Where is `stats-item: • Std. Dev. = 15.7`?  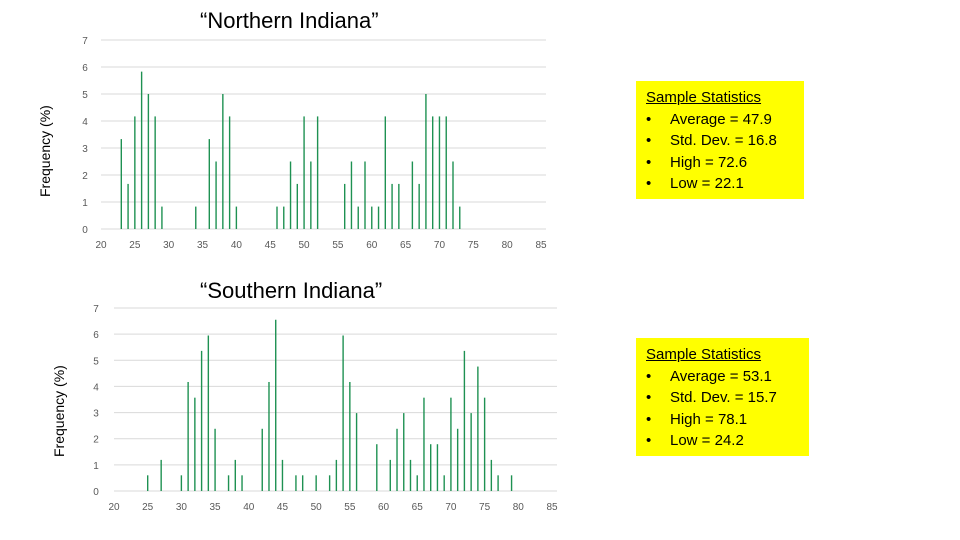 stats-item: • Std. Dev. = 15.7 is located at coordinates (722, 398).